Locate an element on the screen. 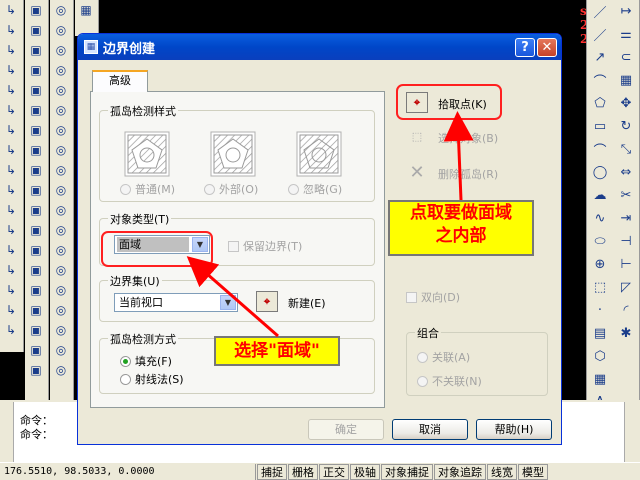  insert-icon: ⊕ is located at coordinates (600, 264).